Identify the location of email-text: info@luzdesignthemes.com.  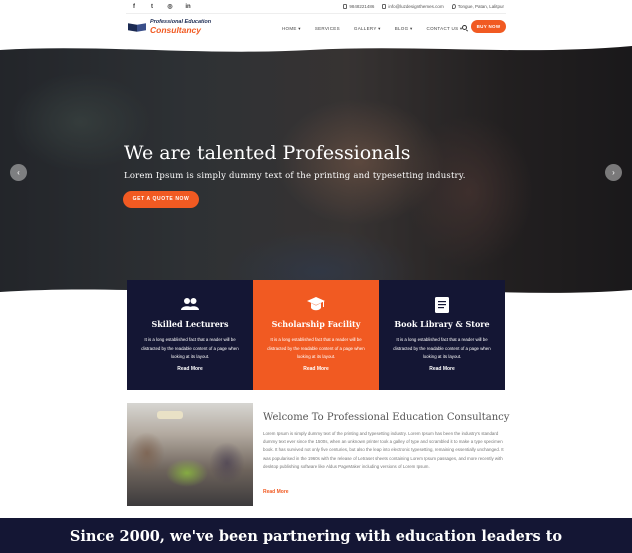
(415, 6).